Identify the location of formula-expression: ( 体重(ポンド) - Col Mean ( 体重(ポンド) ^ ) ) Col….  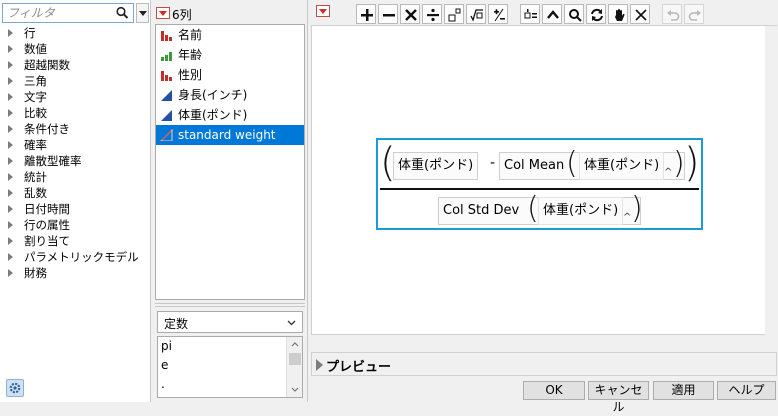
(539, 184).